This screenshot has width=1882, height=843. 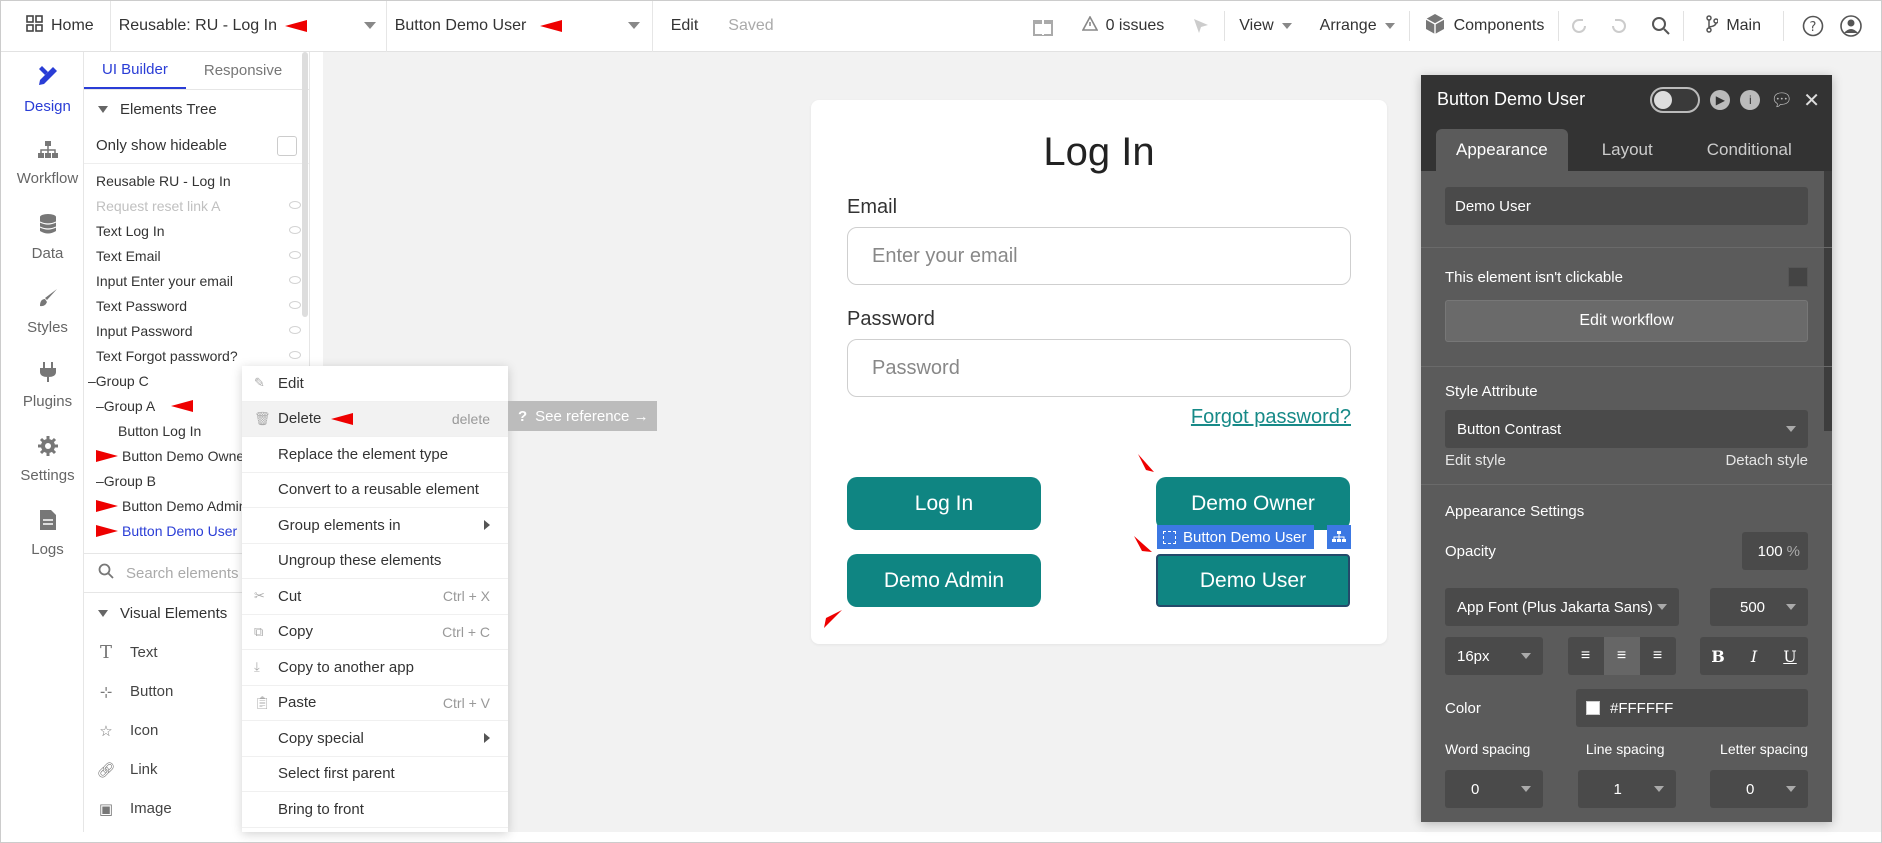 I want to click on not-clickable-checkbox, so click(x=1798, y=277).